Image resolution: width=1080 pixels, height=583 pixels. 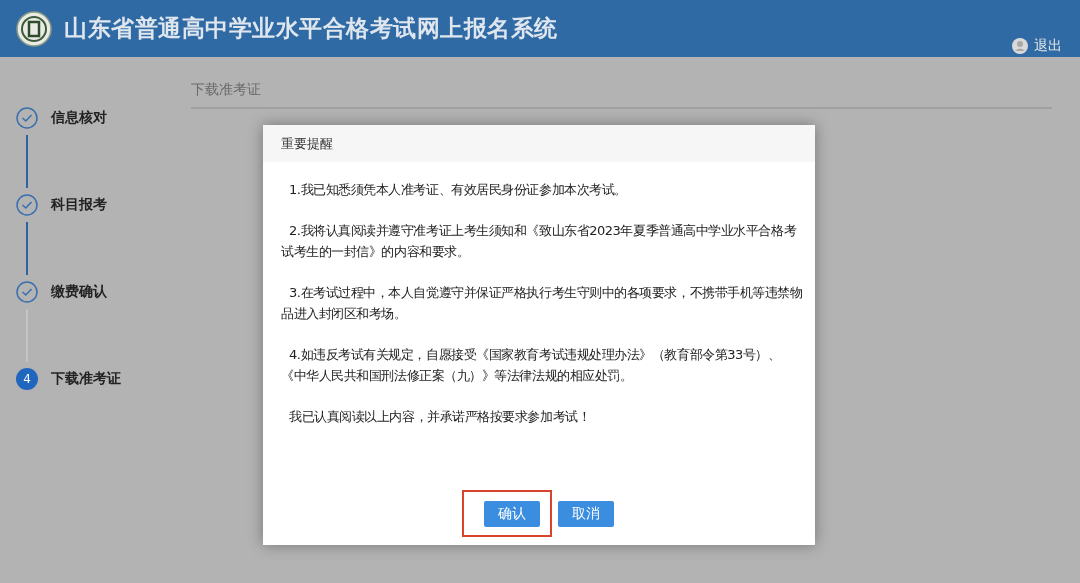 What do you see at coordinates (531, 365) in the screenshot?
I see `notice-paragraph: 4.如违反考试有关规定，自愿接受《国家教育考试违规处理办法》（教育部令第33号）、《中华人民共和国刑法修正案（九）》等法律法规的相应处罚。` at bounding box center [531, 365].